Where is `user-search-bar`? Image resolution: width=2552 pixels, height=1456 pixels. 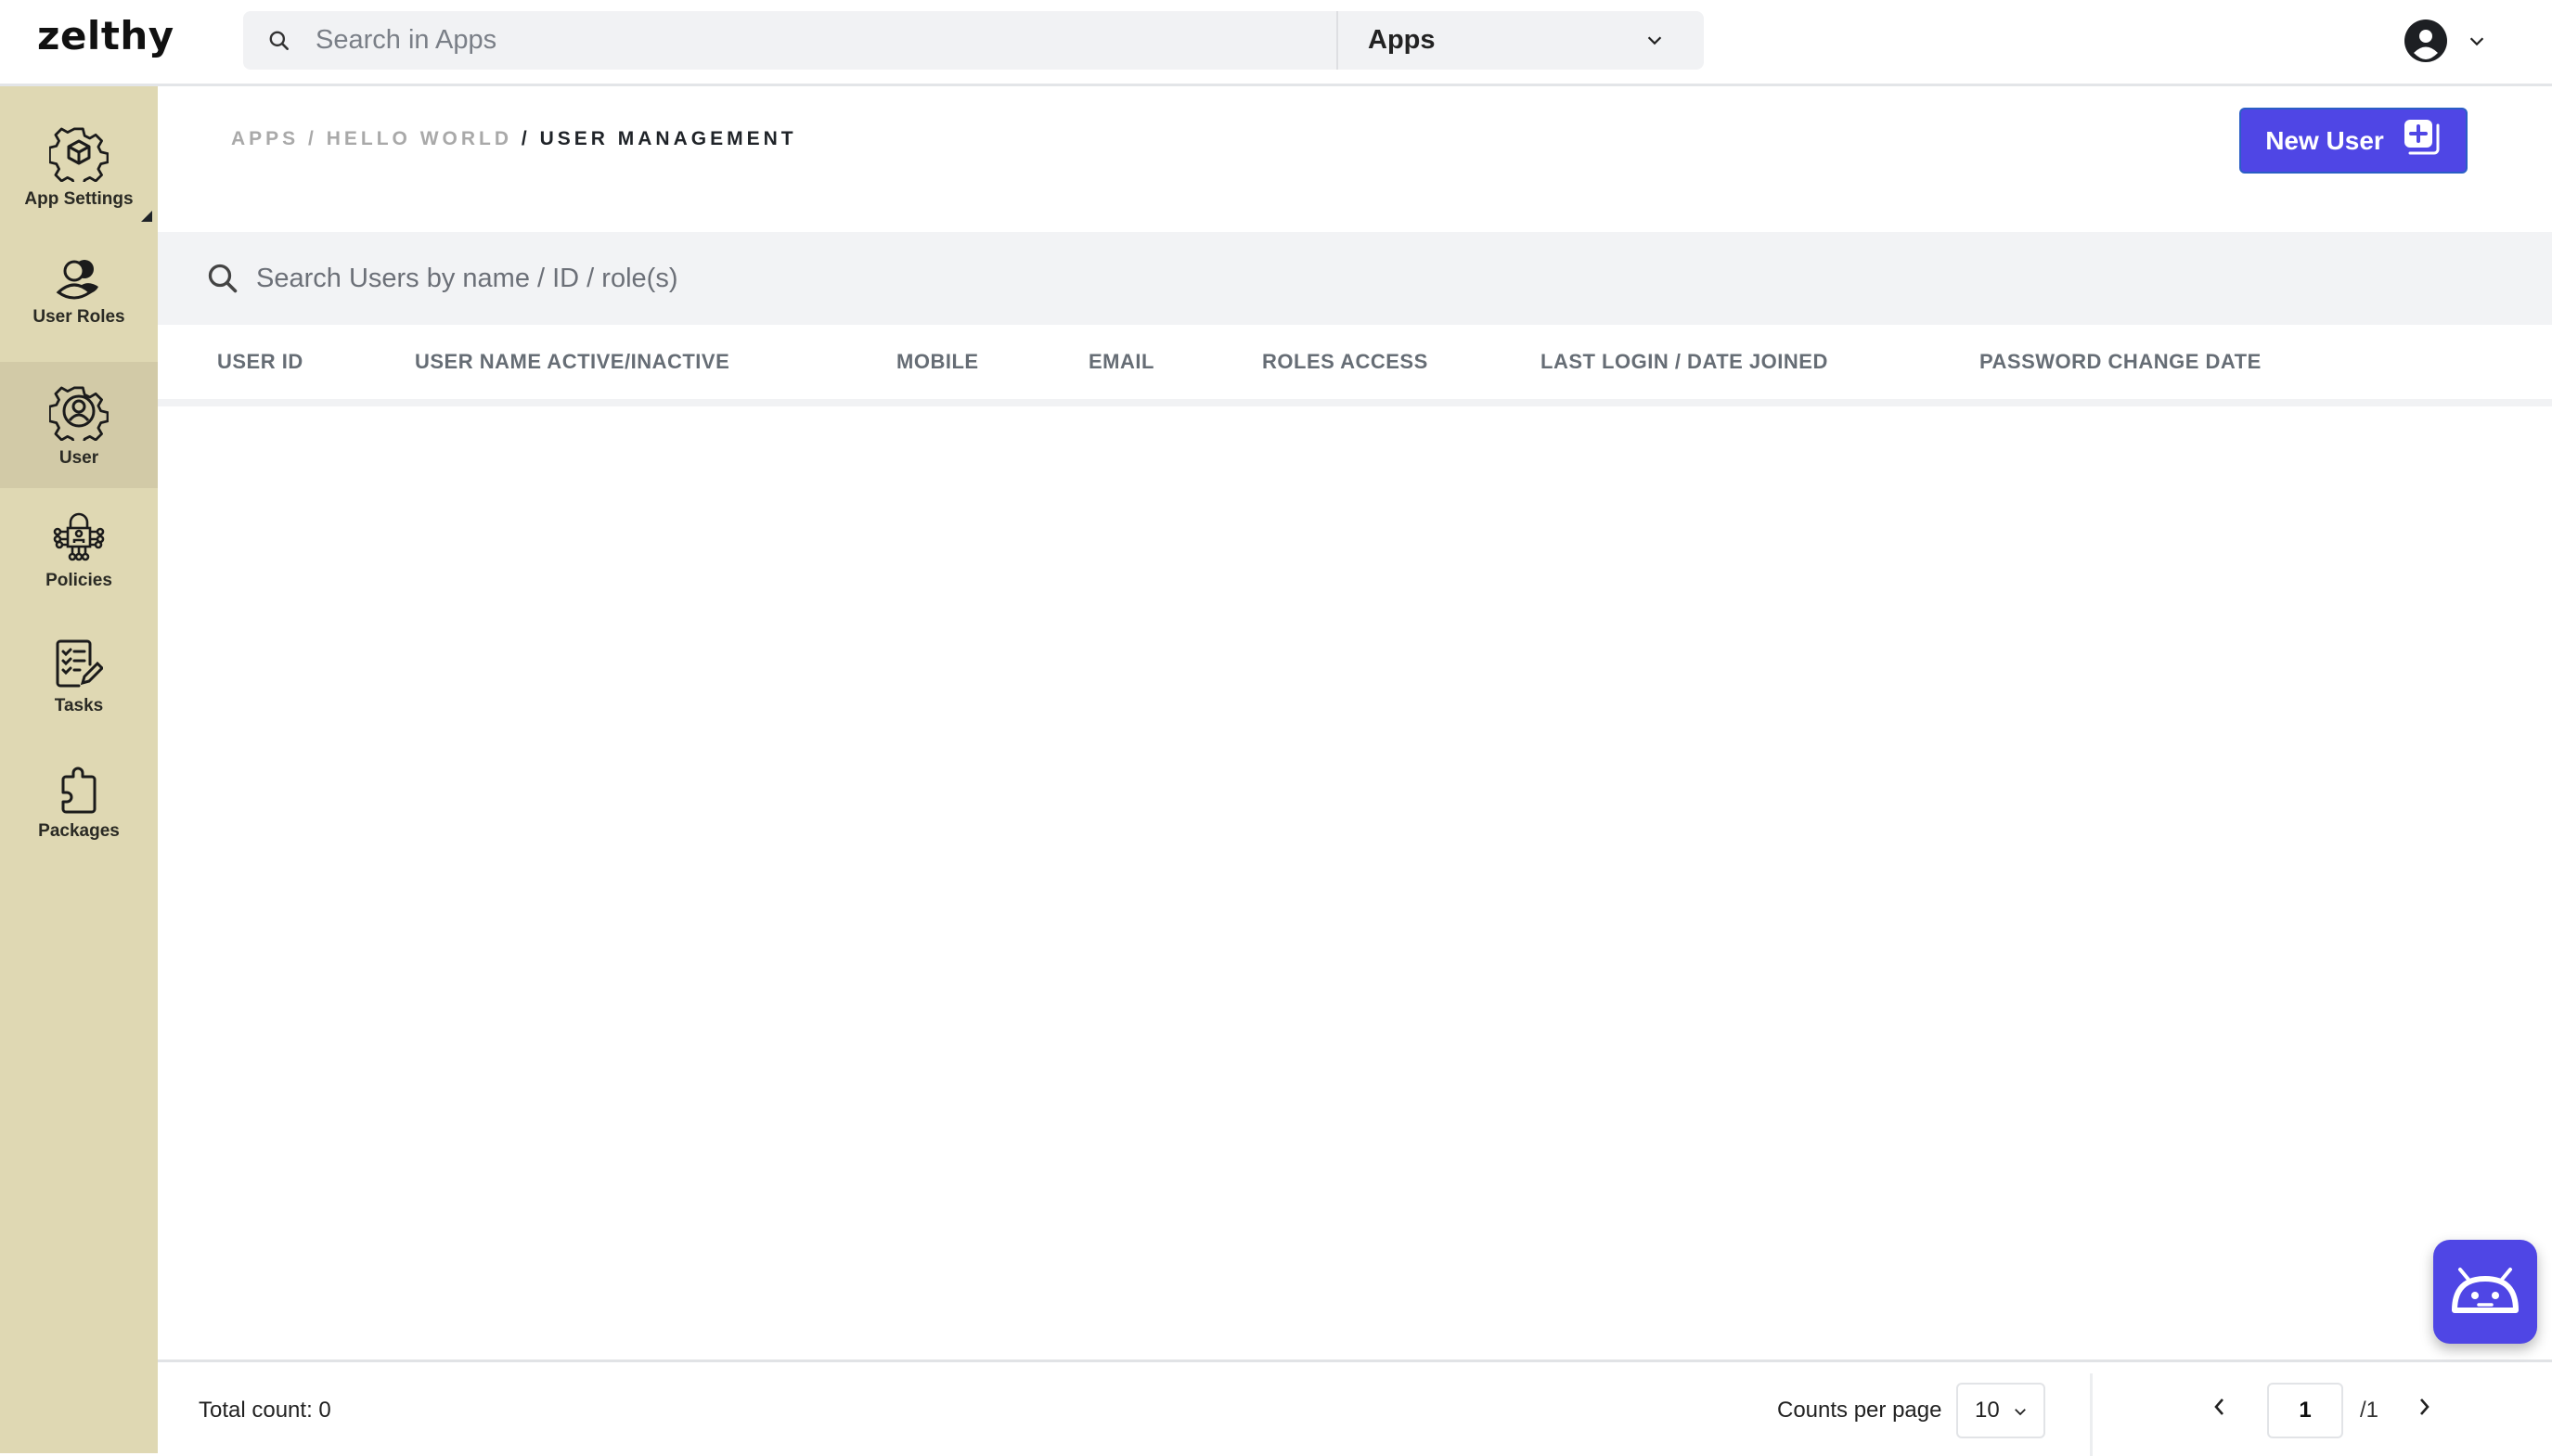 user-search-bar is located at coordinates (1355, 278).